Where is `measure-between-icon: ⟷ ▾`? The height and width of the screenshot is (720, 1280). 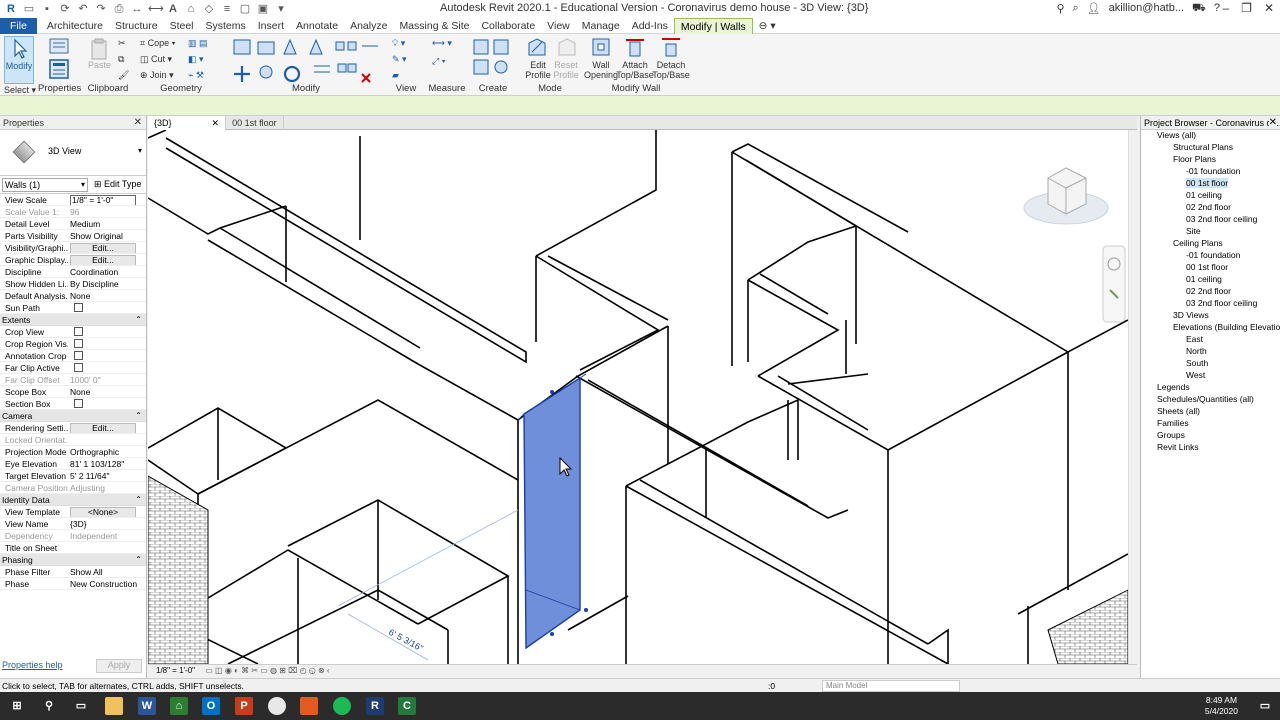 measure-between-icon: ⟷ ▾ is located at coordinates (442, 43).